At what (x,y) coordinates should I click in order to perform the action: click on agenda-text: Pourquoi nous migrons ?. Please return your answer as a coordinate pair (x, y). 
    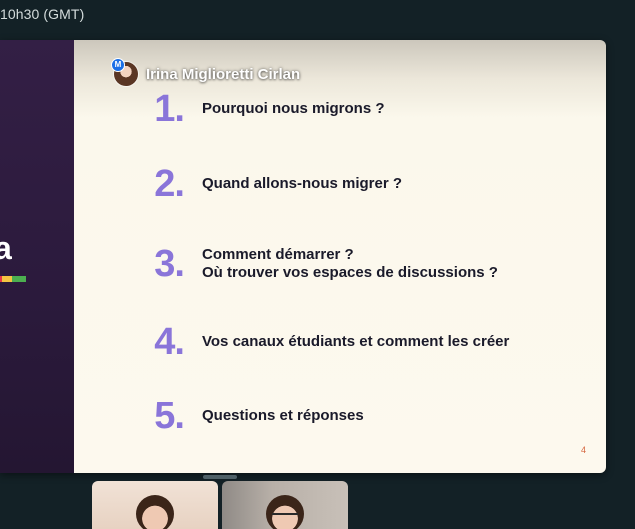
    Looking at the image, I should click on (293, 109).